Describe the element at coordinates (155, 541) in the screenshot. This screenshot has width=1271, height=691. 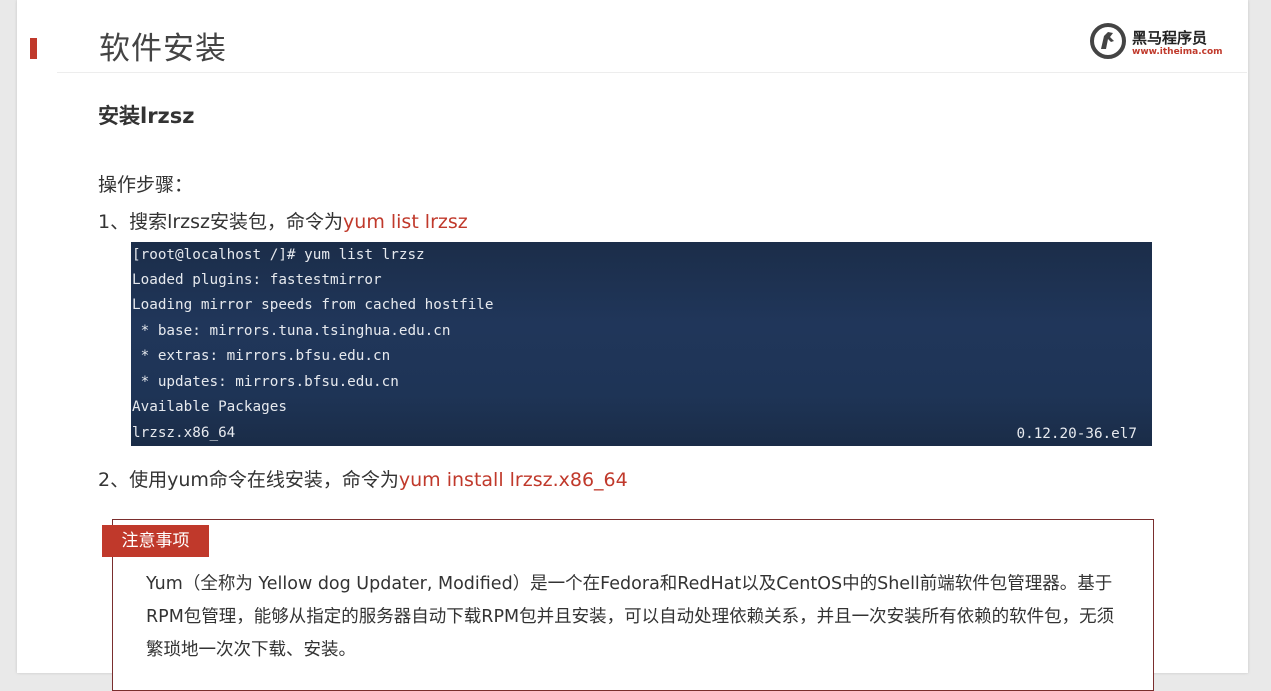
I see `note-tag: 注意事项` at that location.